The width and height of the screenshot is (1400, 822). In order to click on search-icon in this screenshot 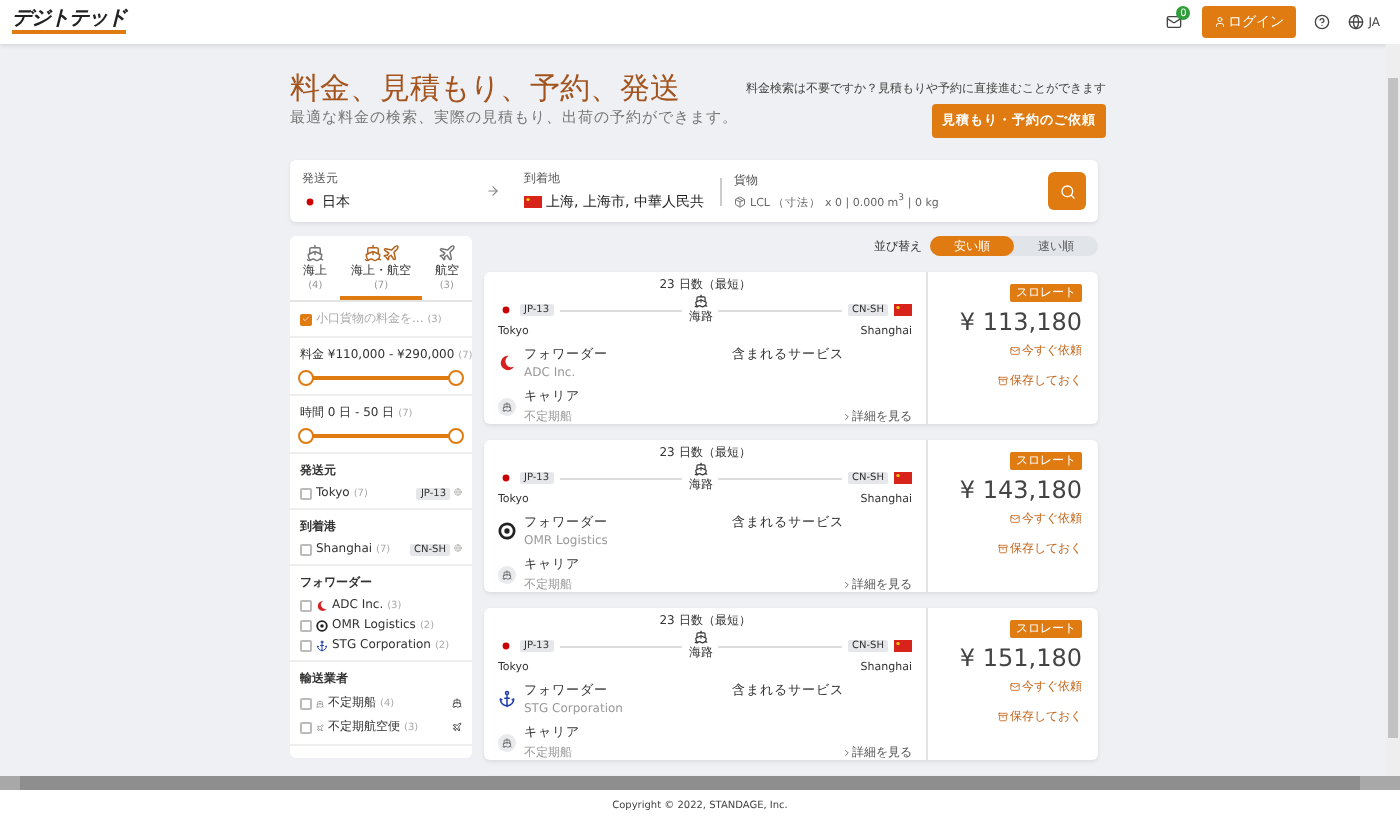, I will do `click(1067, 191)`.